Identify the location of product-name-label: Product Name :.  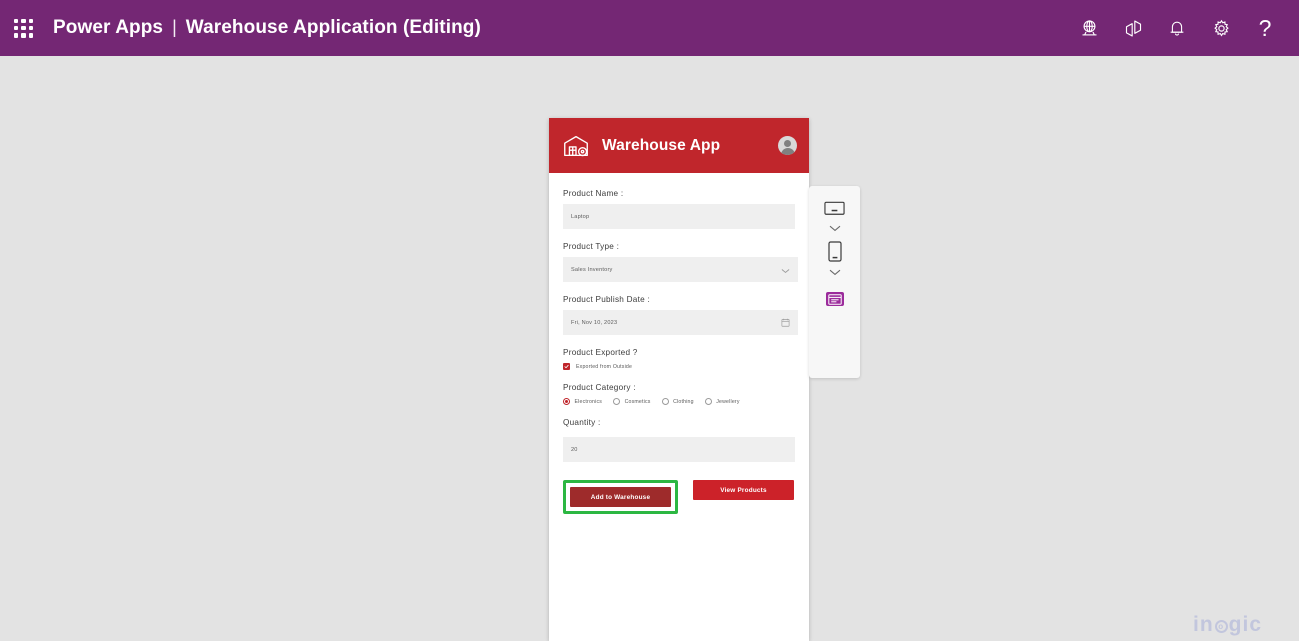
(593, 193).